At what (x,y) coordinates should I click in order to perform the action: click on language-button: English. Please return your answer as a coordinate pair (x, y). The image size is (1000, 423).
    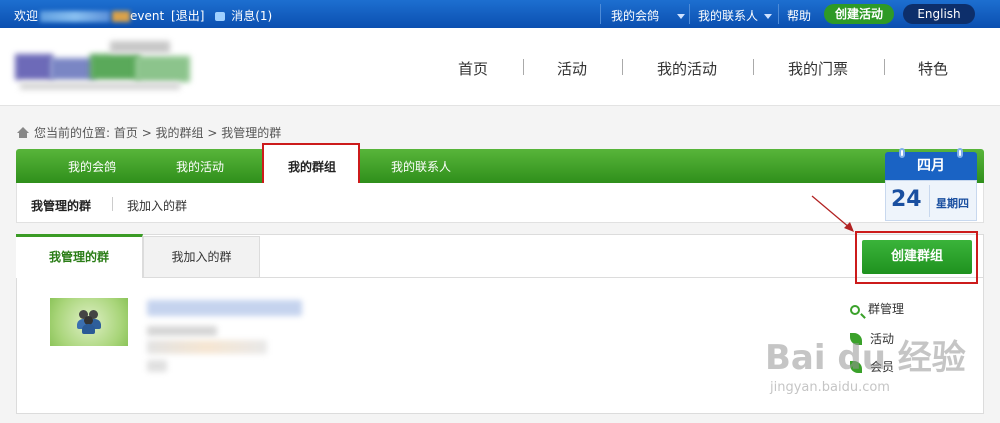
    Looking at the image, I should click on (939, 14).